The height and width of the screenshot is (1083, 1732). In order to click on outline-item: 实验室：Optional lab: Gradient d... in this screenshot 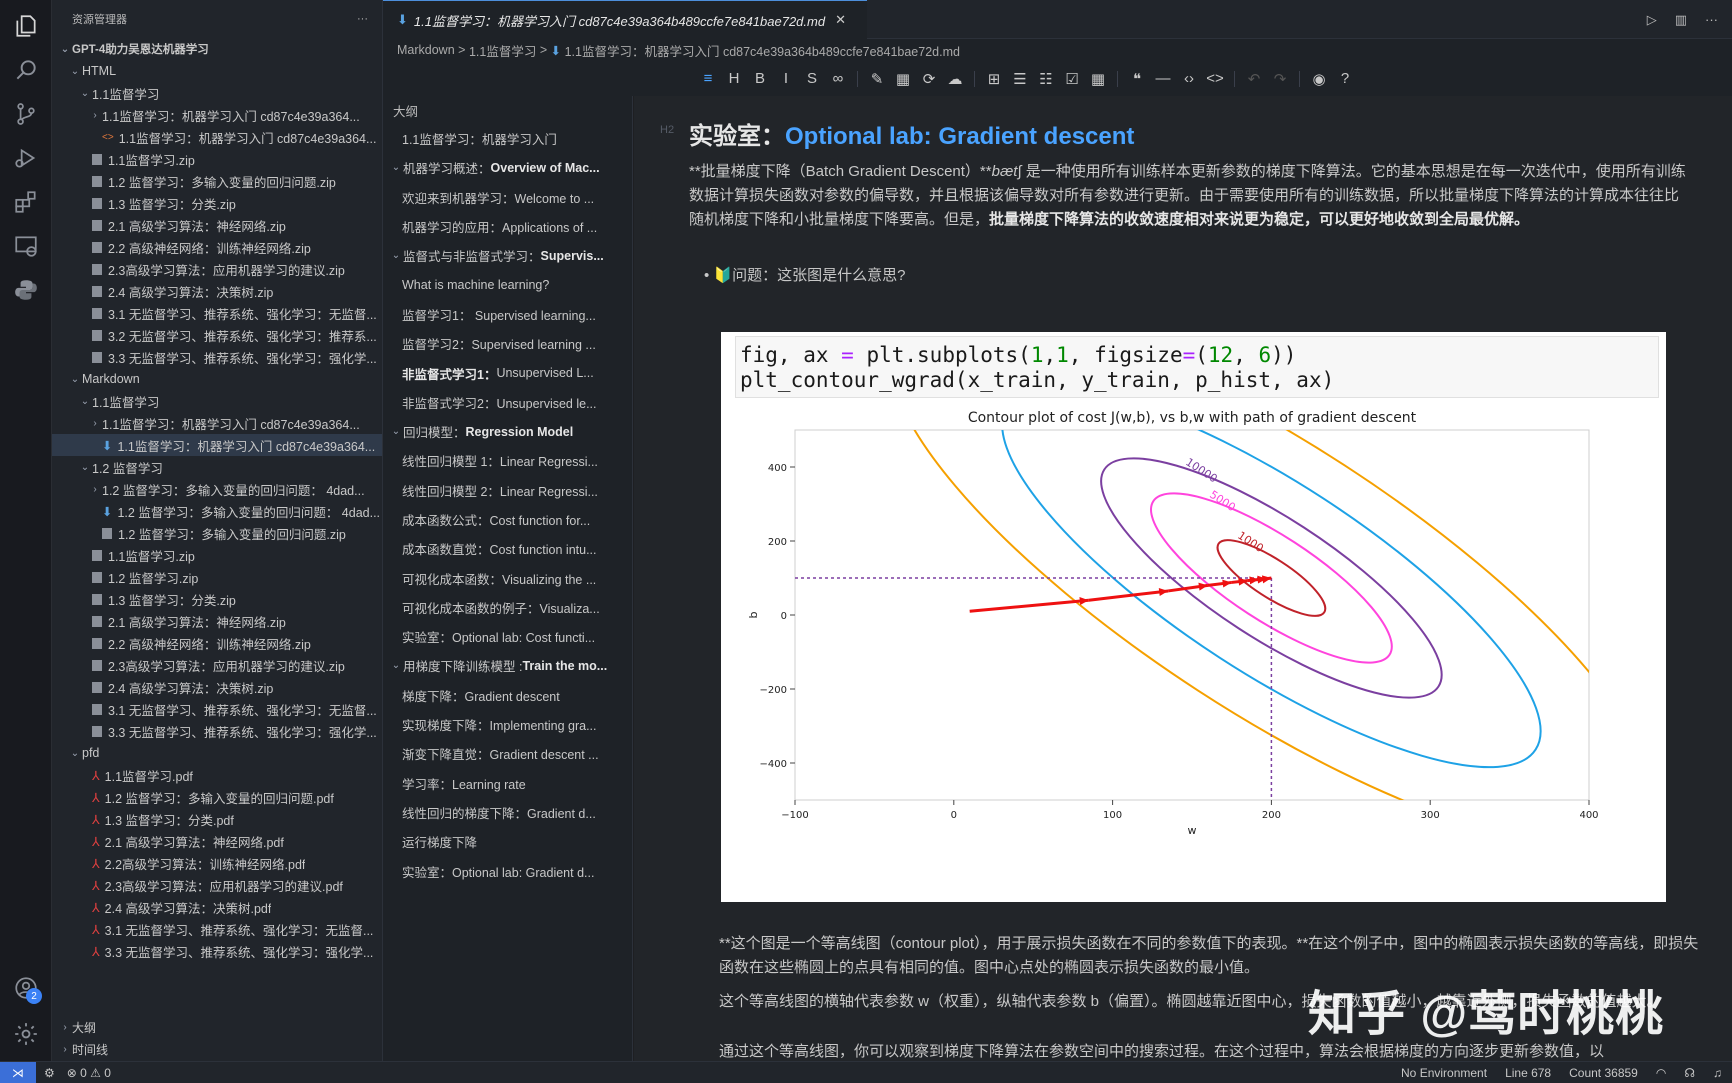, I will do `click(507, 870)`.